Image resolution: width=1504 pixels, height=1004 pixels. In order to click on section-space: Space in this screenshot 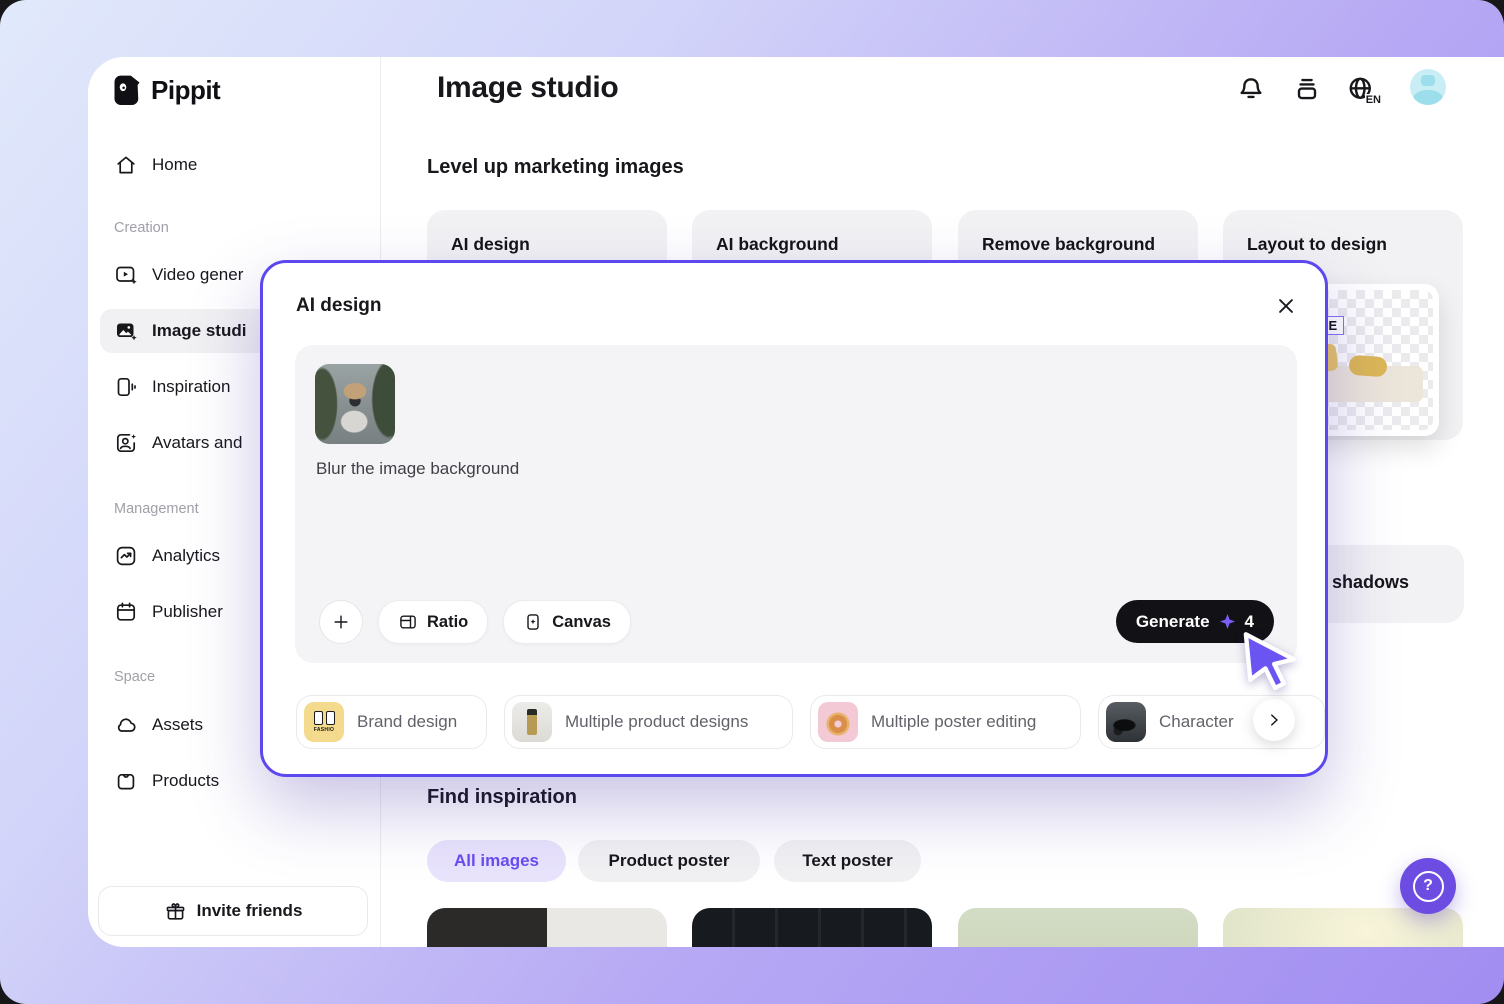, I will do `click(135, 677)`.